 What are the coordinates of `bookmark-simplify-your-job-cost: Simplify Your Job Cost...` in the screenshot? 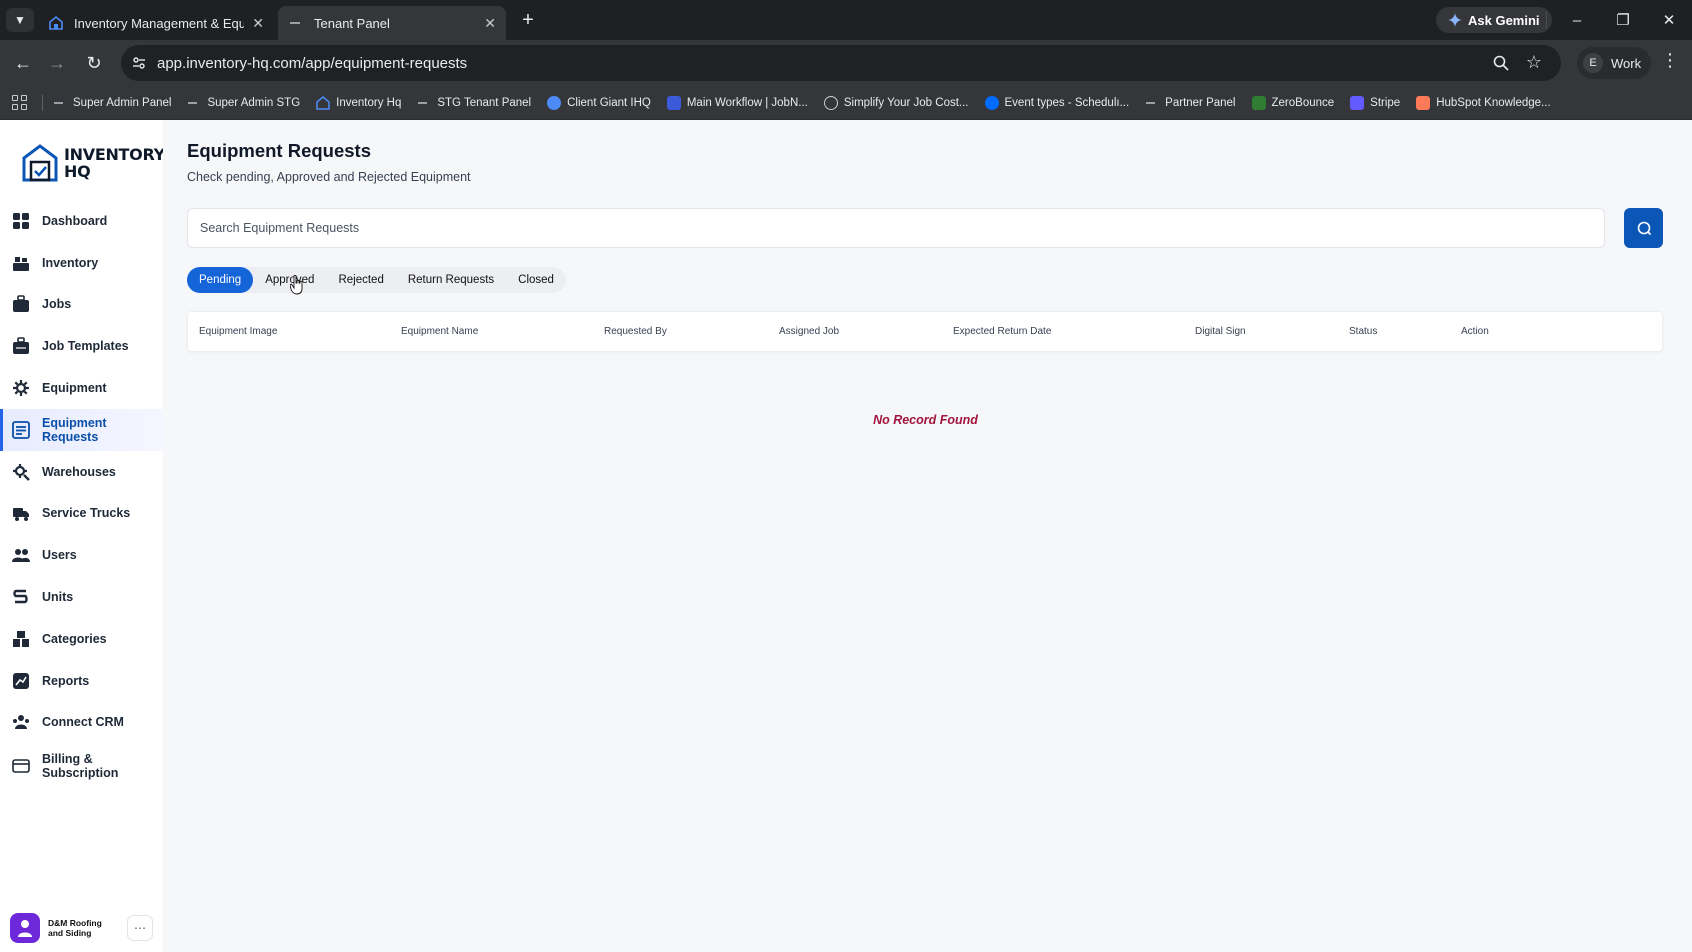 It's located at (896, 102).